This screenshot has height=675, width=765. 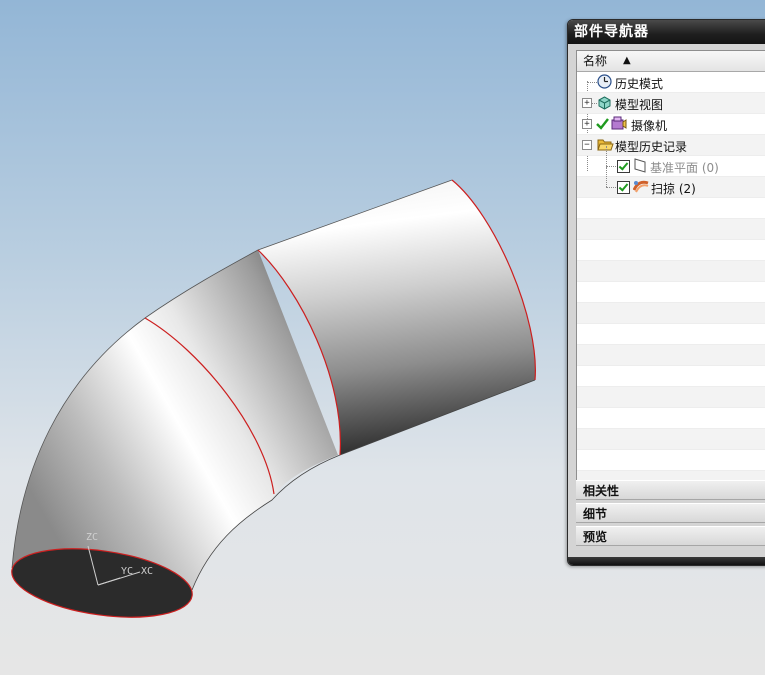 What do you see at coordinates (604, 81) in the screenshot?
I see `clock-icon` at bounding box center [604, 81].